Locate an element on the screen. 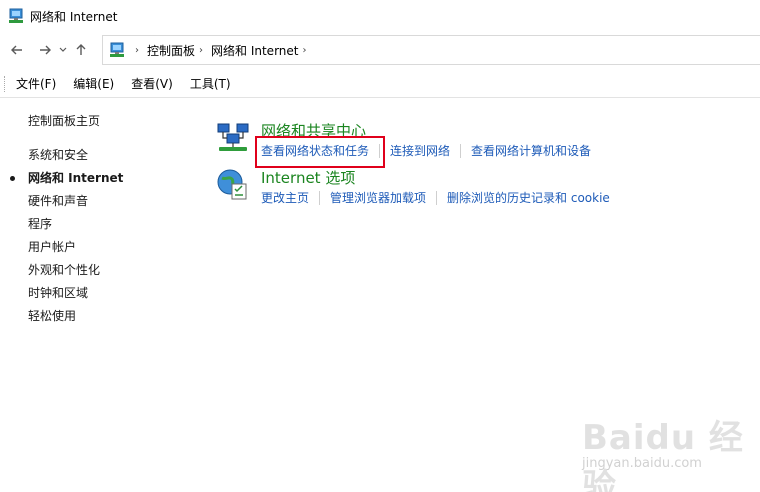 This screenshot has height=492, width=760. breadcrumb-control-panel: 控制面板 is located at coordinates (171, 50).